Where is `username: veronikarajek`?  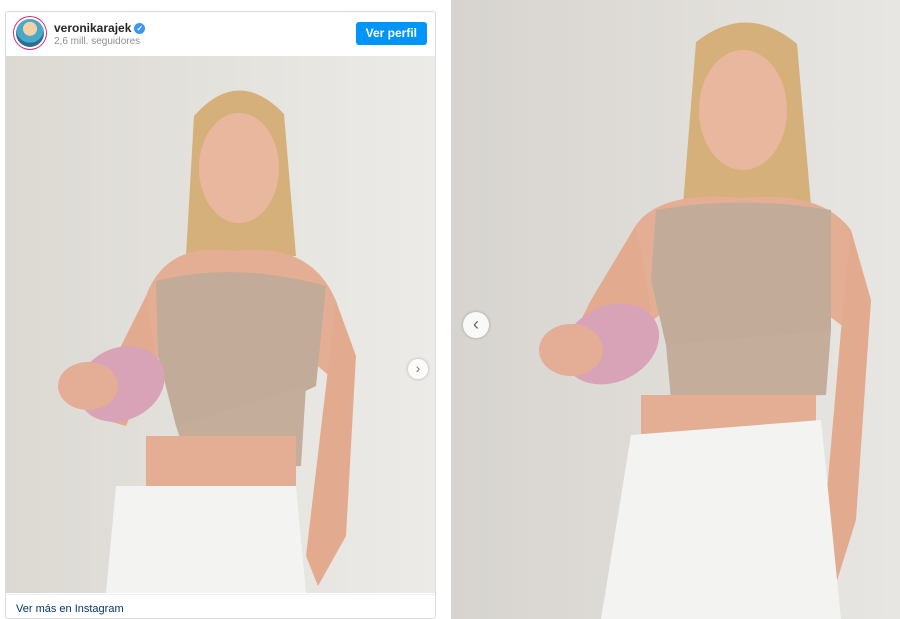 username: veronikarajek is located at coordinates (92, 28).